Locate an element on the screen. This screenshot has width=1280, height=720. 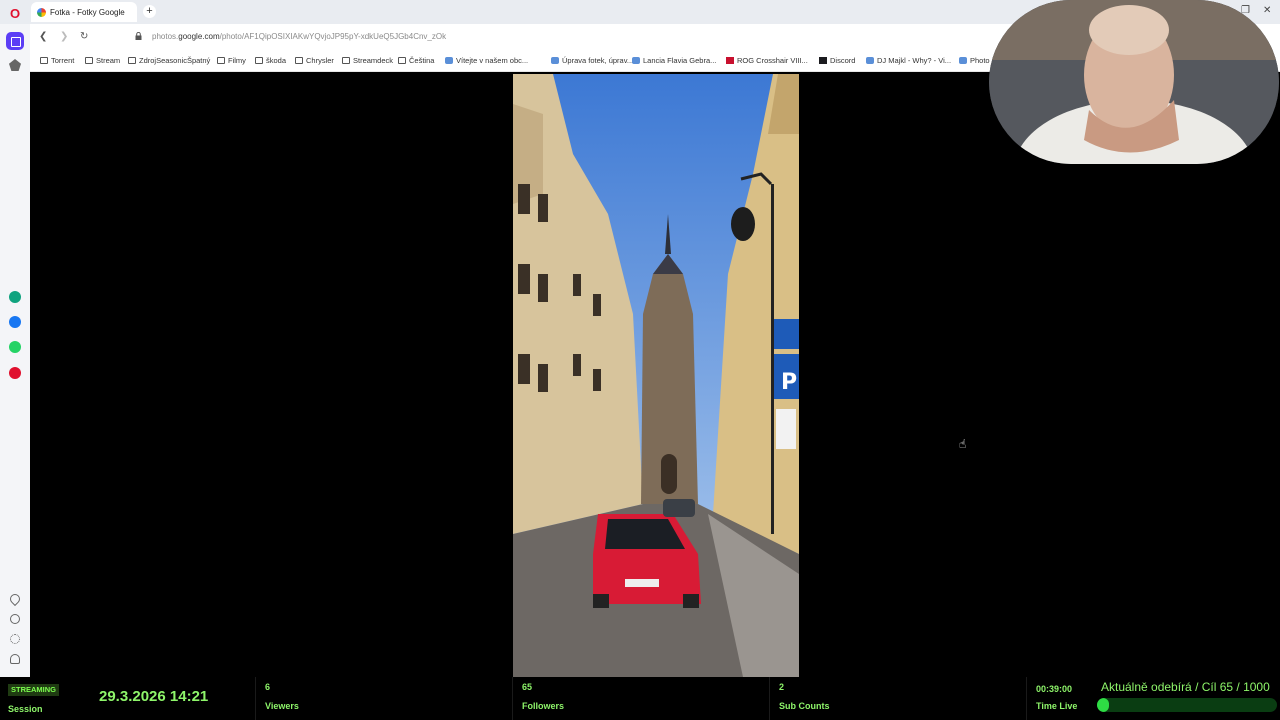
bookmark-label: Filmy is located at coordinates (237, 60).